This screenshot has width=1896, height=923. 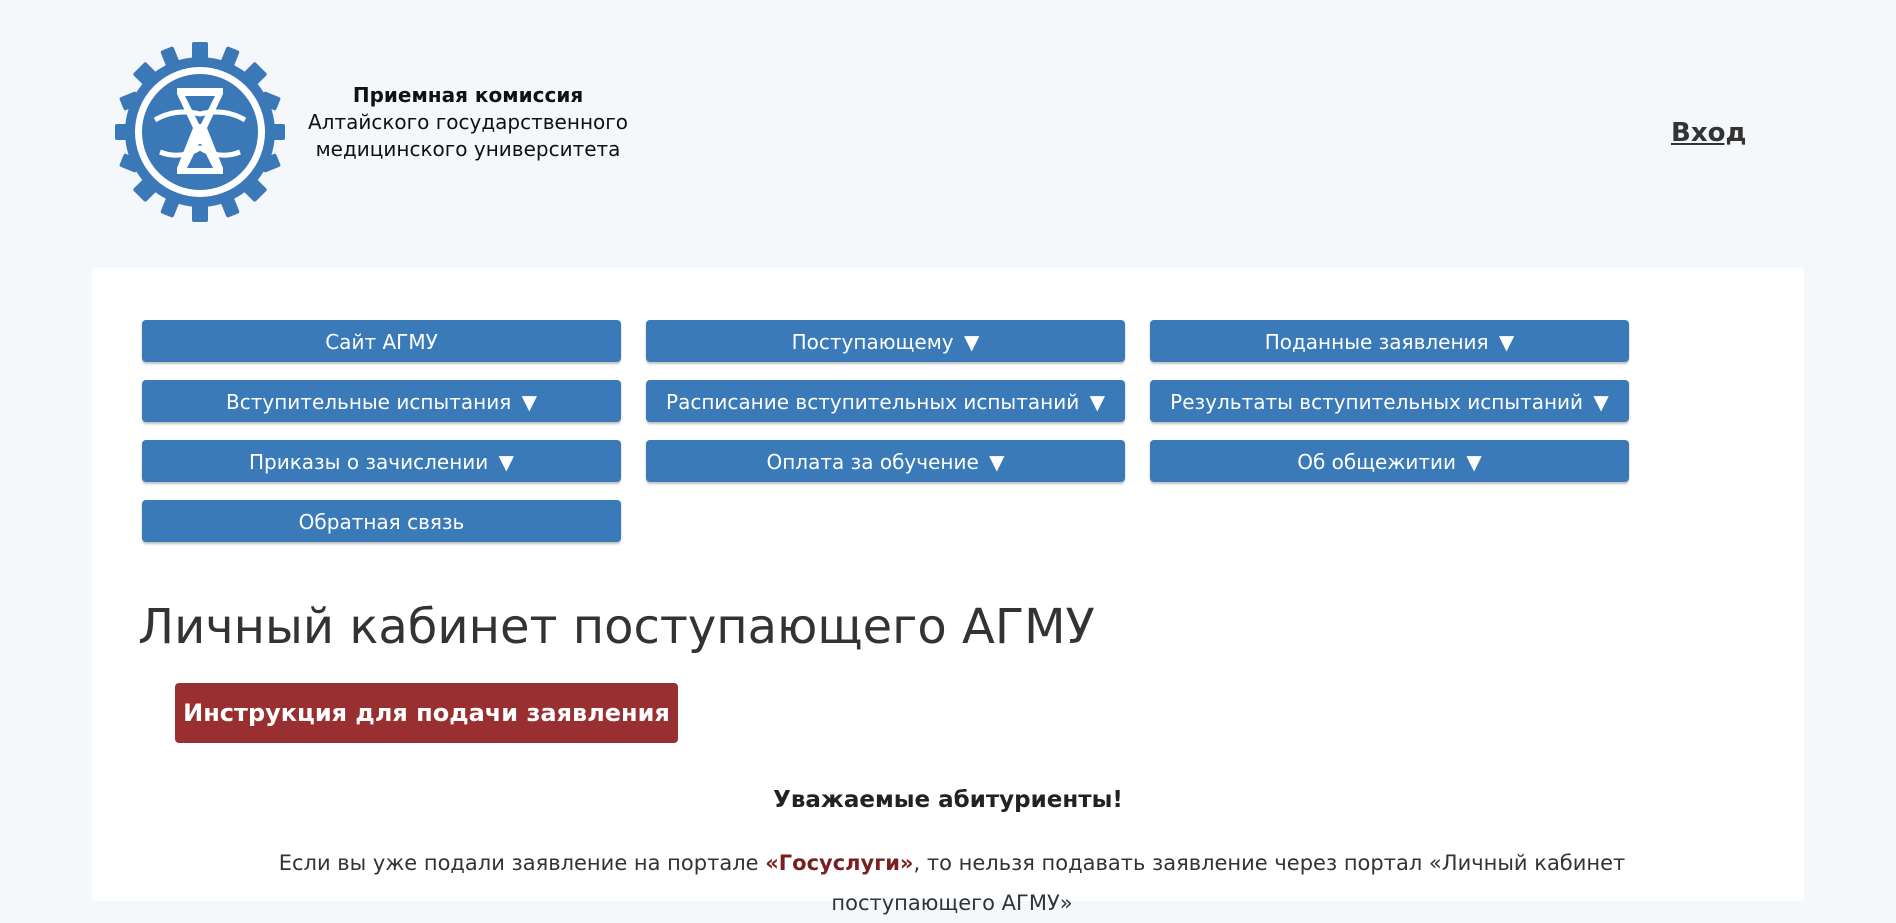 I want to click on menu-item-site-agmu: Сайт АГМУ, so click(x=381, y=341).